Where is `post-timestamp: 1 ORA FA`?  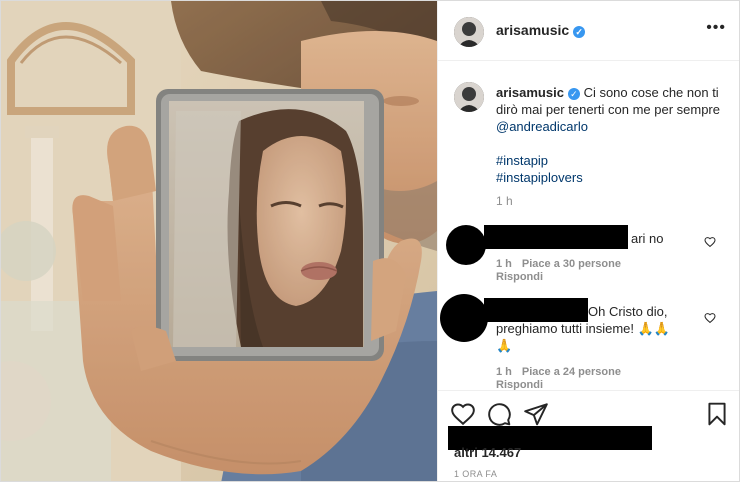
post-timestamp: 1 ORA FA is located at coordinates (476, 474).